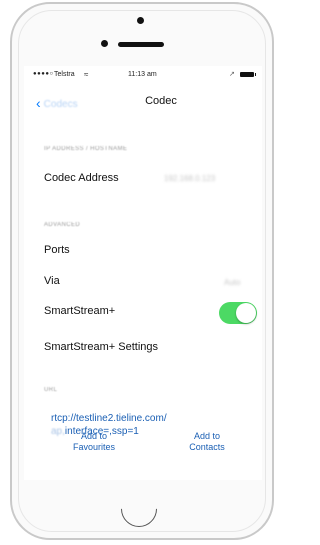 This screenshot has height=545, width=320. I want to click on section-header-url: URL, so click(51, 390).